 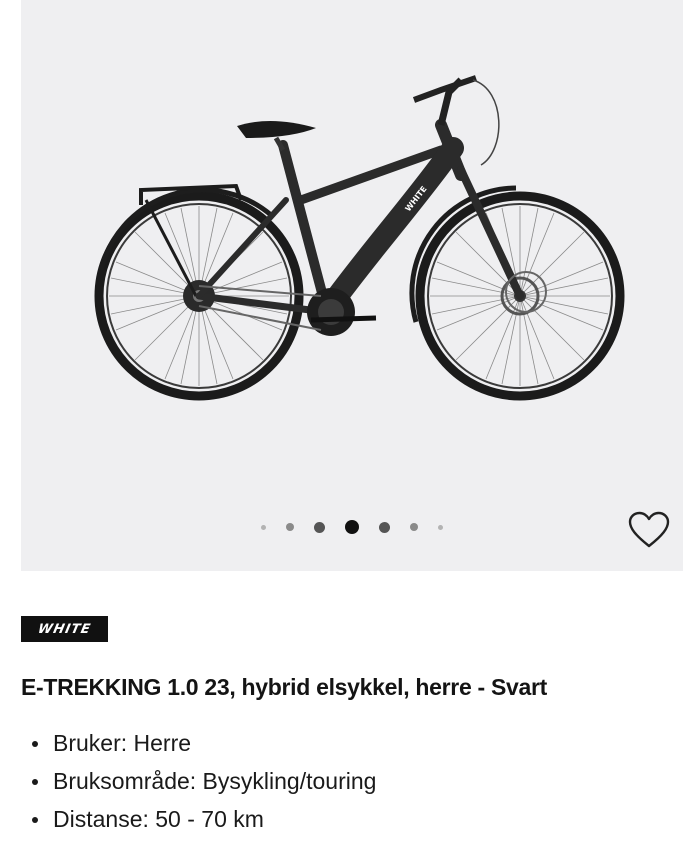 I want to click on image-carousel-dots, so click(x=352, y=527).